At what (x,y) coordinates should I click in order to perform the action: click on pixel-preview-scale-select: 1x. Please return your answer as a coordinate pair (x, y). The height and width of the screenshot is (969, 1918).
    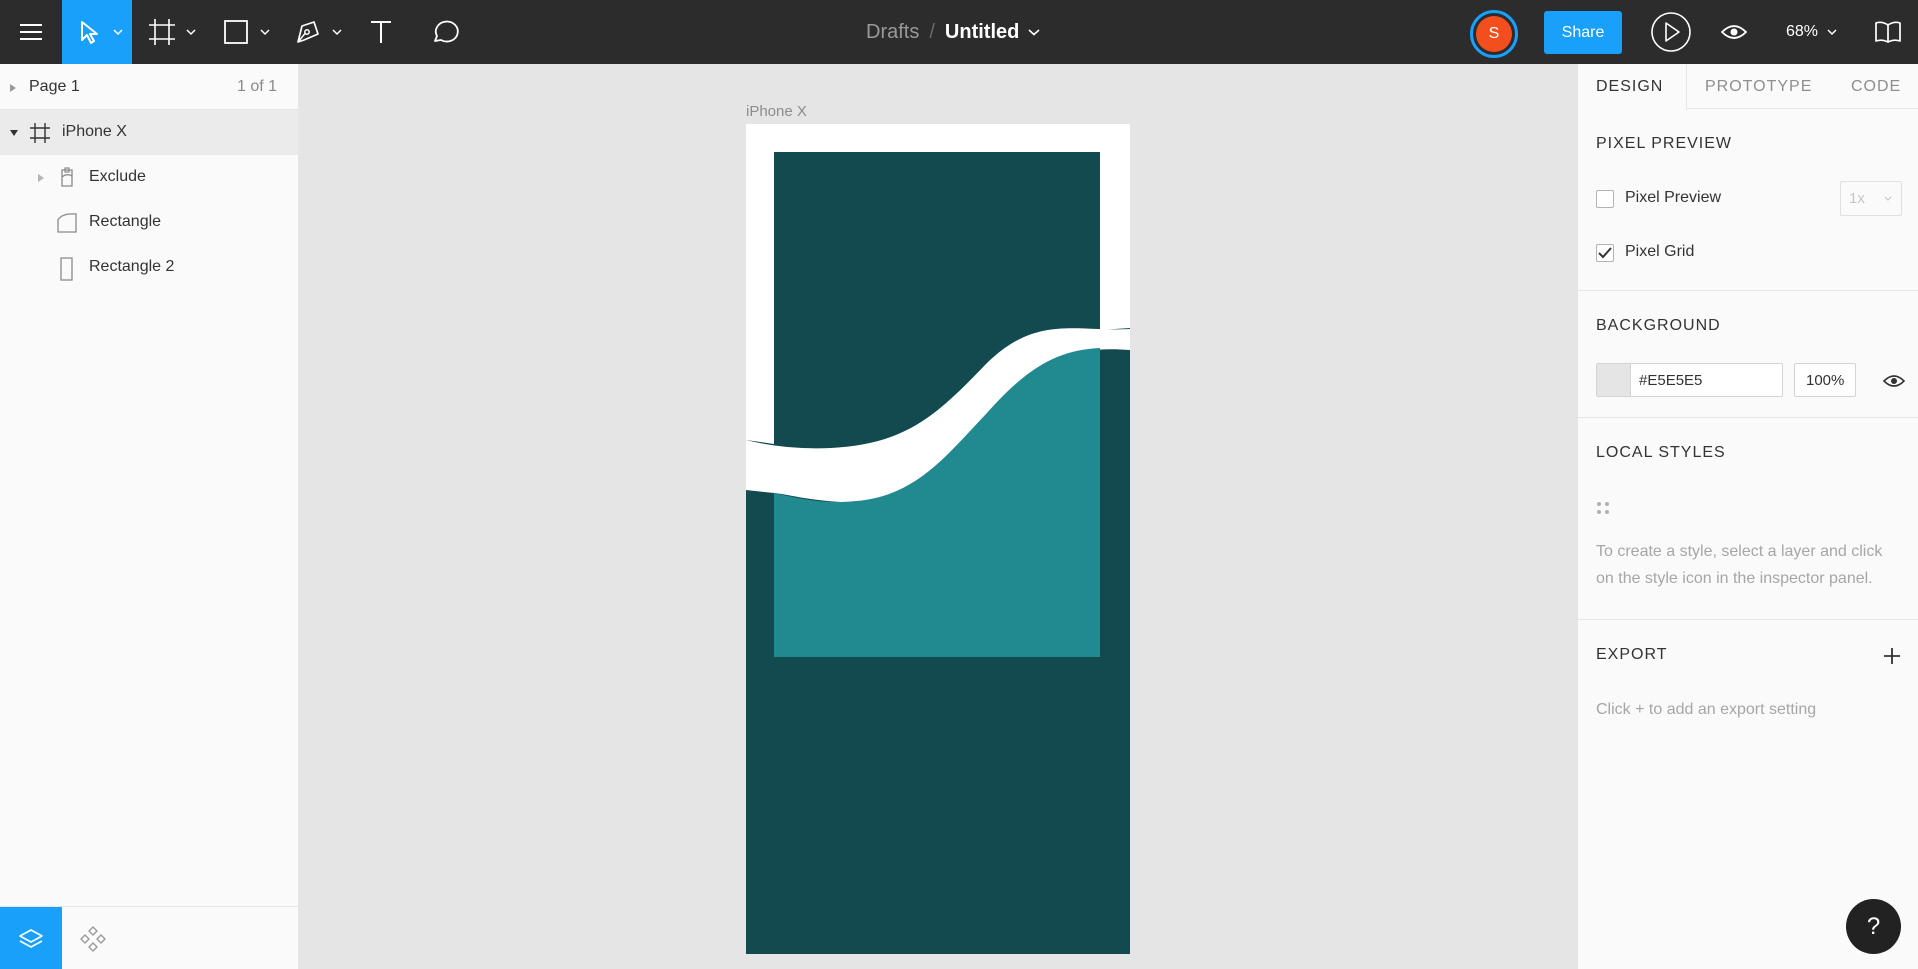
    Looking at the image, I should click on (1871, 198).